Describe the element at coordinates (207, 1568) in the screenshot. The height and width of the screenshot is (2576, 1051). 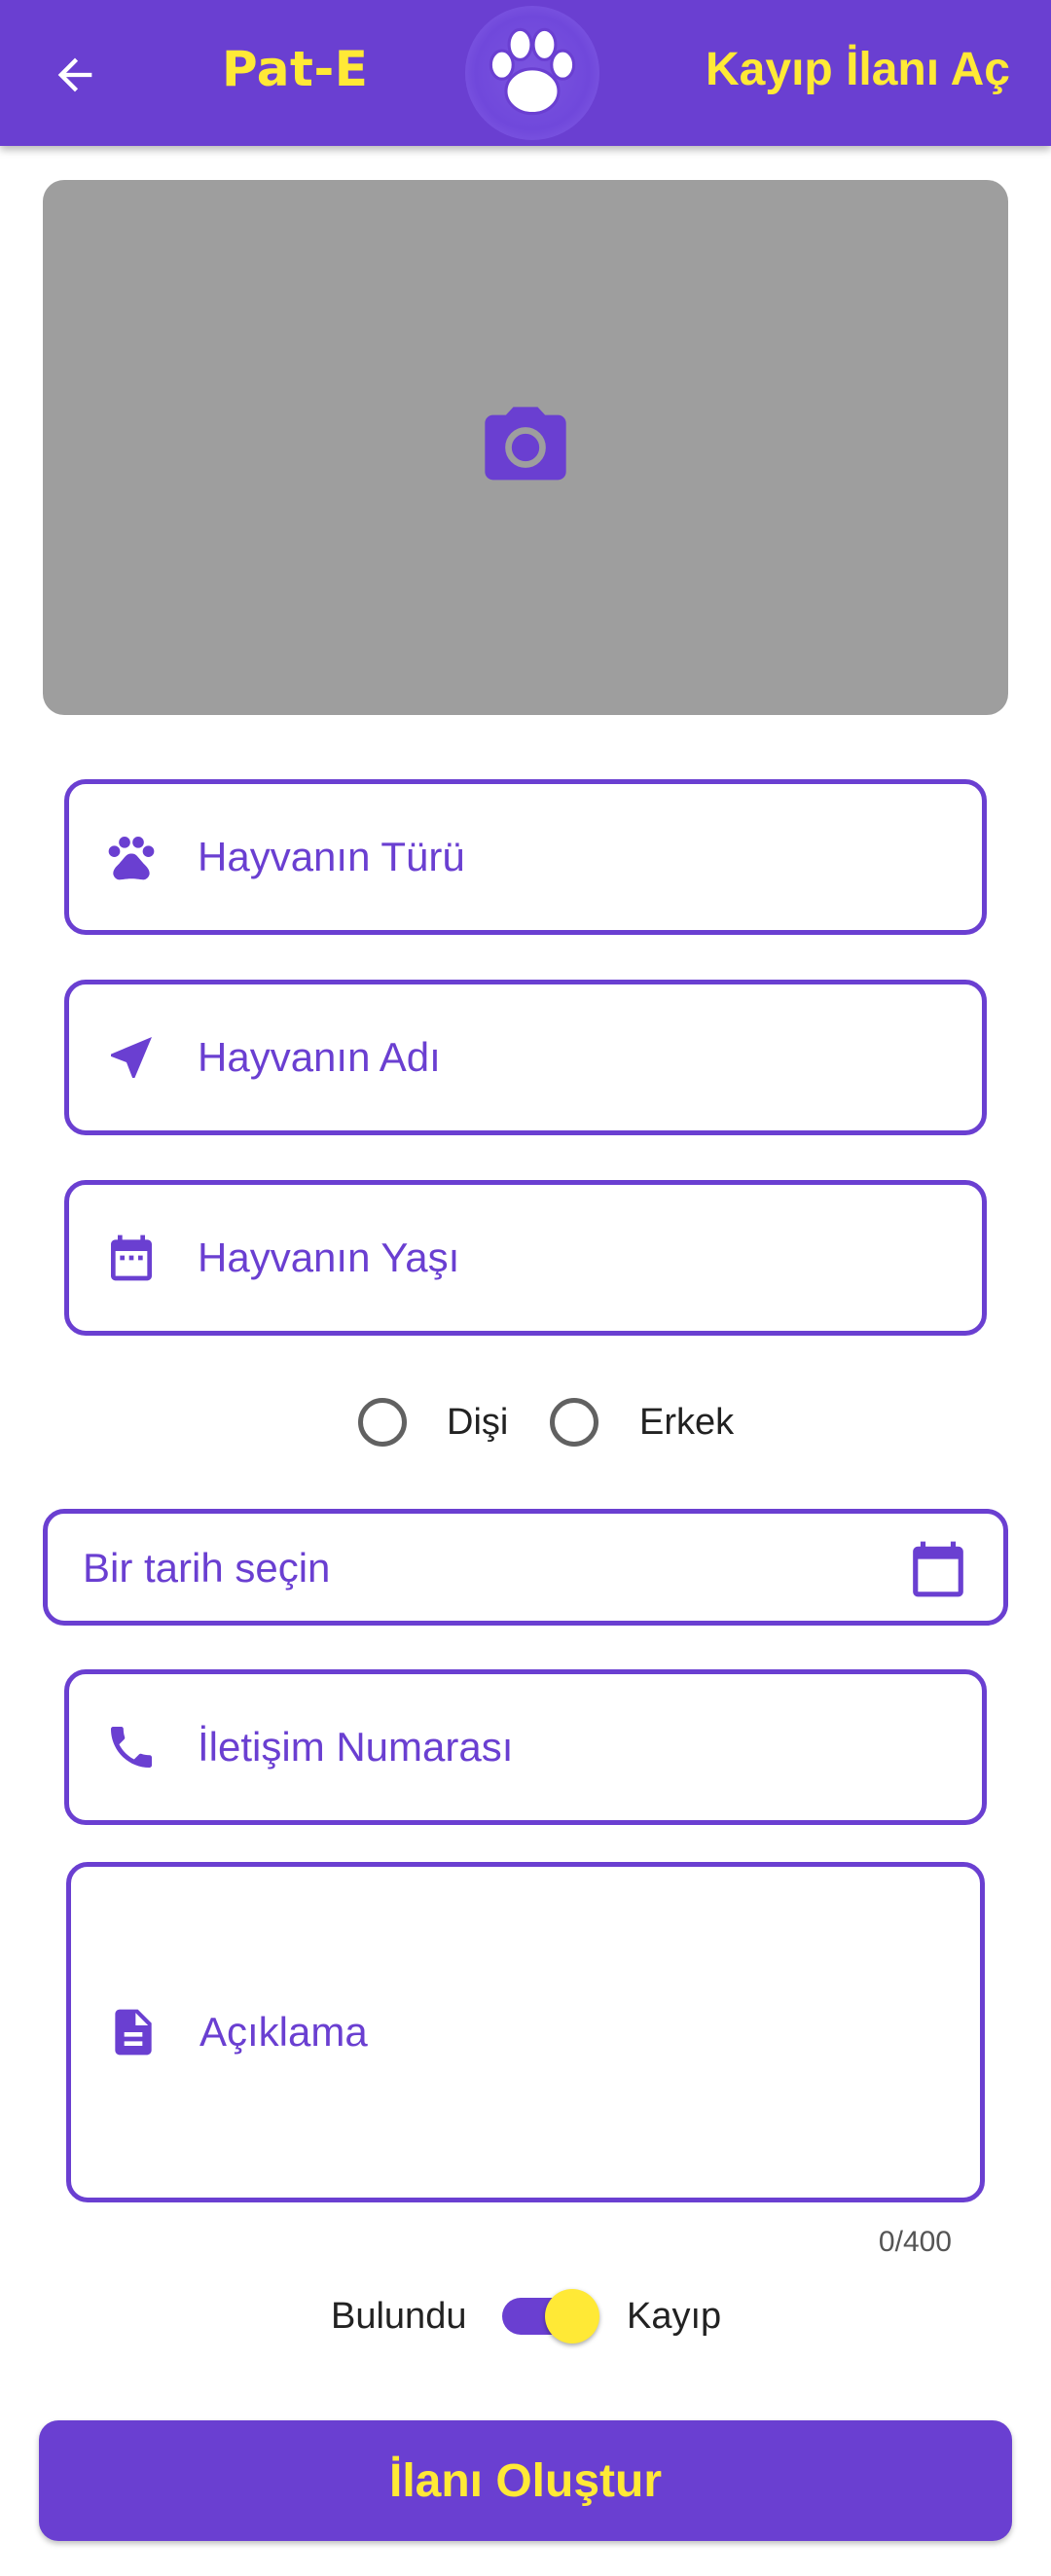
I see `date-placeholder: Bir tarih seçin` at that location.